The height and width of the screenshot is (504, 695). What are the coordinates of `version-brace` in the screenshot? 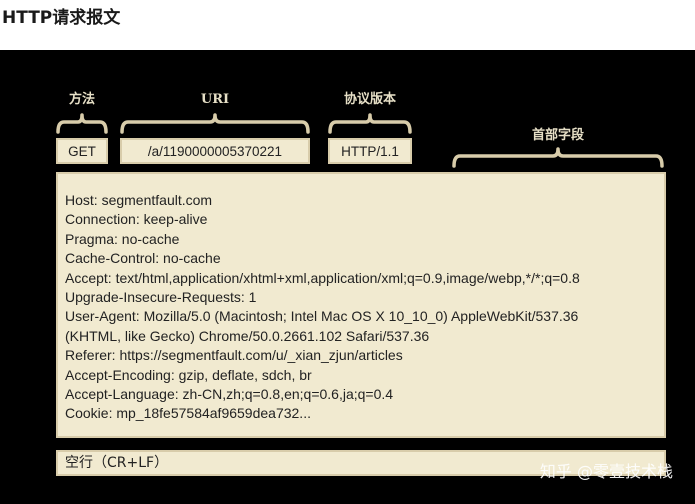 It's located at (370, 123).